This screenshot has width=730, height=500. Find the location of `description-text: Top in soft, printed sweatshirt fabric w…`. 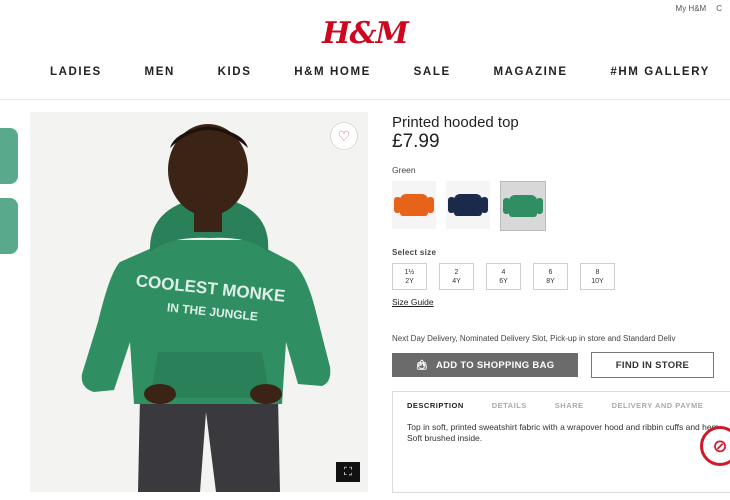

description-text: Top in soft, printed sweatshirt fabric w… is located at coordinates (564, 432).